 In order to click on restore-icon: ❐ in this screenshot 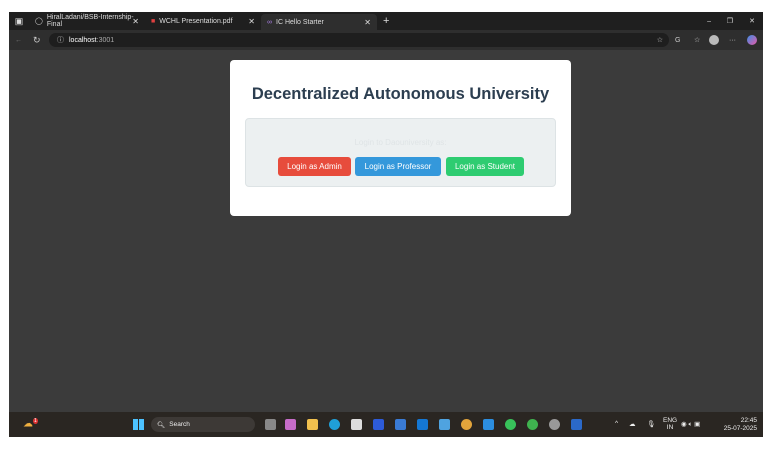, I will do `click(730, 21)`.